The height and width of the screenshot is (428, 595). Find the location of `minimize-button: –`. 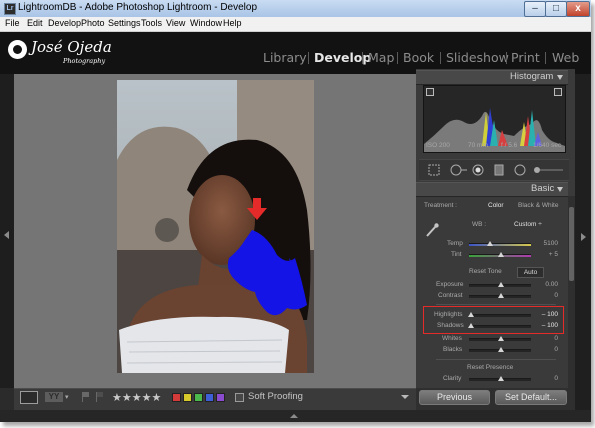

minimize-button: – is located at coordinates (535, 9).